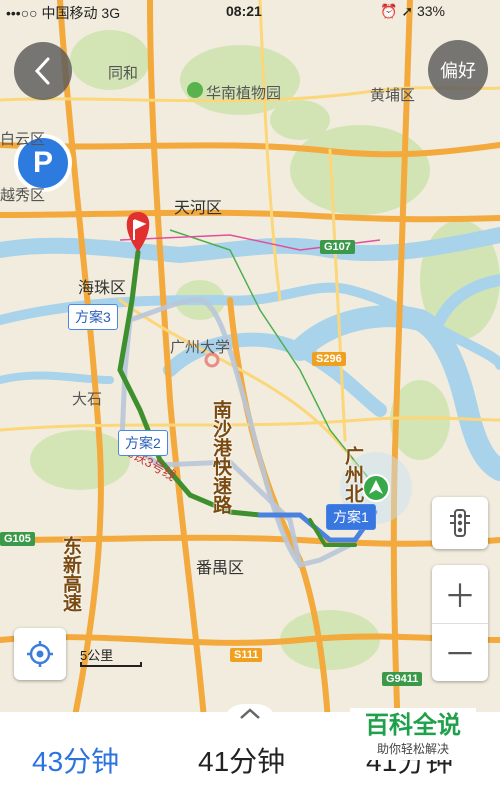  Describe the element at coordinates (63, 13) in the screenshot. I see `carrier-label: •••○○ 中国移动 3G` at that location.